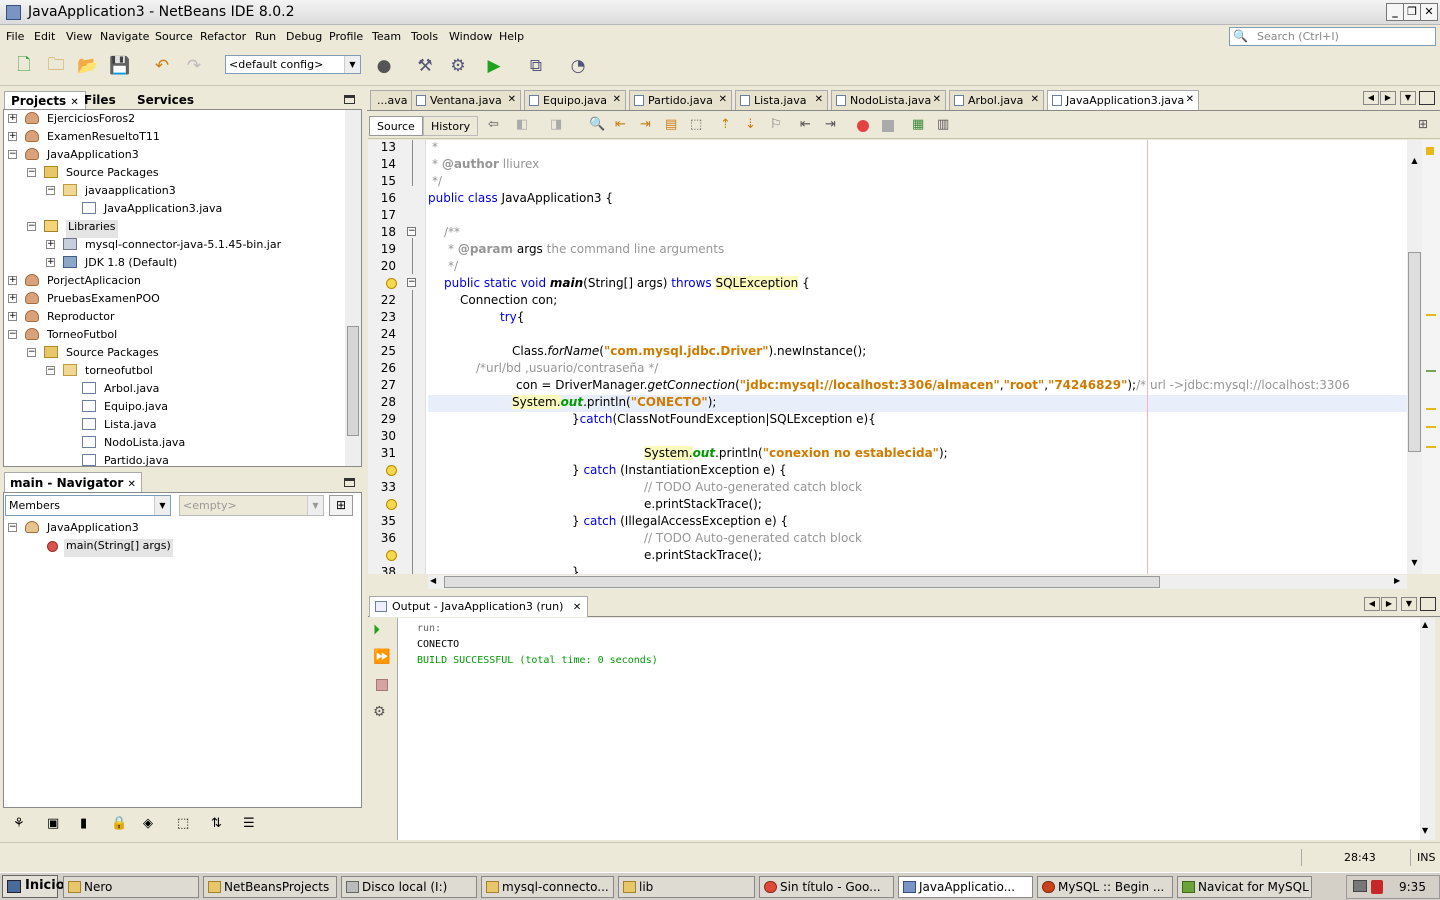 This screenshot has width=1440, height=900. I want to click on taskbar-item: Navicat for MySQL, so click(1244, 887).